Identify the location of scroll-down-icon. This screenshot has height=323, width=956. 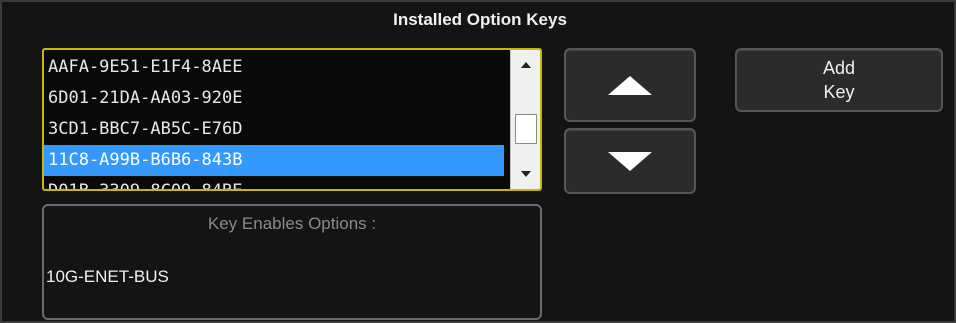
(525, 174).